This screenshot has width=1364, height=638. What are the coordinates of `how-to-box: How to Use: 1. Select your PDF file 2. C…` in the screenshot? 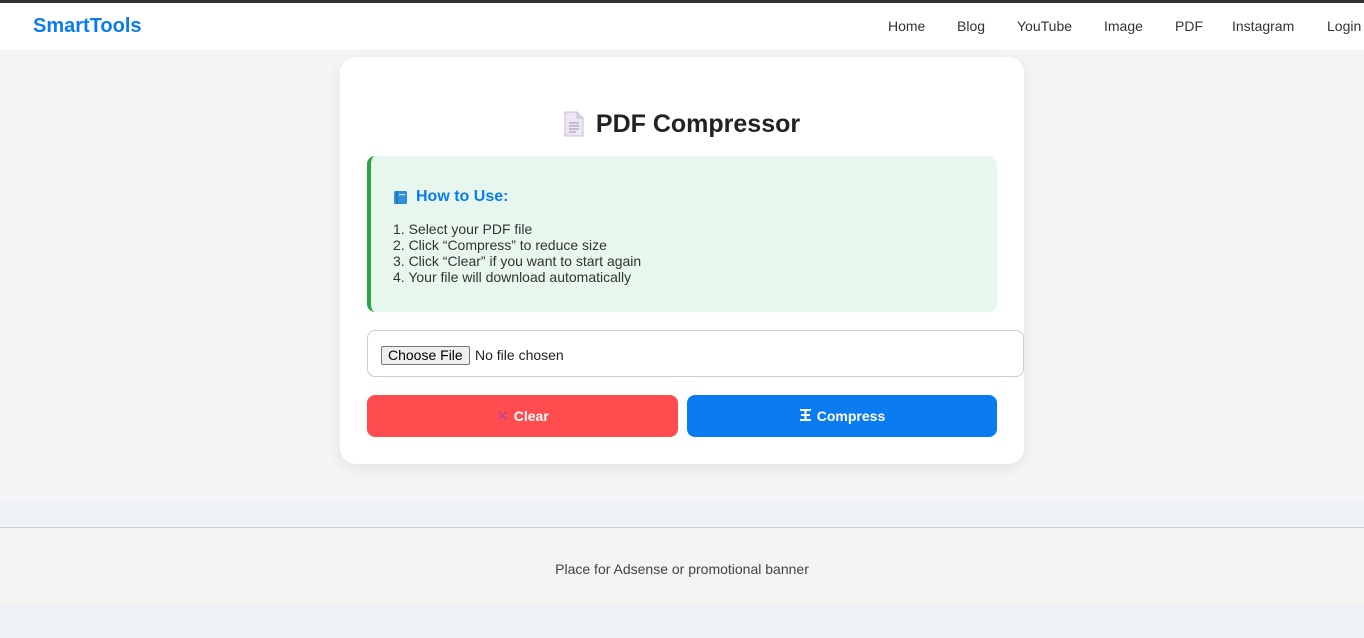 It's located at (682, 234).